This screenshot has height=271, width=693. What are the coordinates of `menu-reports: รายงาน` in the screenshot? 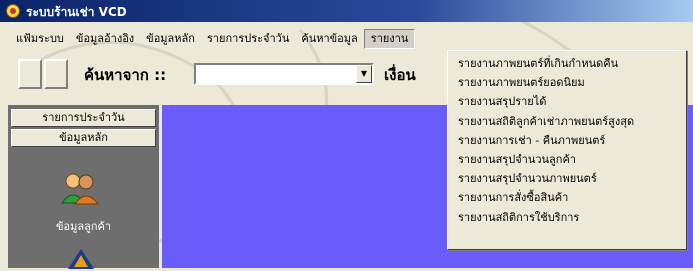 It's located at (389, 39).